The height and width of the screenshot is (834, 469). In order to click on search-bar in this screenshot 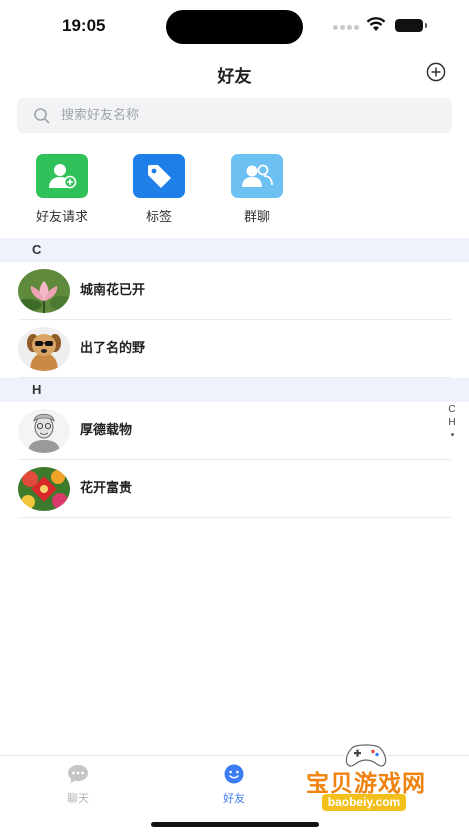, I will do `click(234, 115)`.